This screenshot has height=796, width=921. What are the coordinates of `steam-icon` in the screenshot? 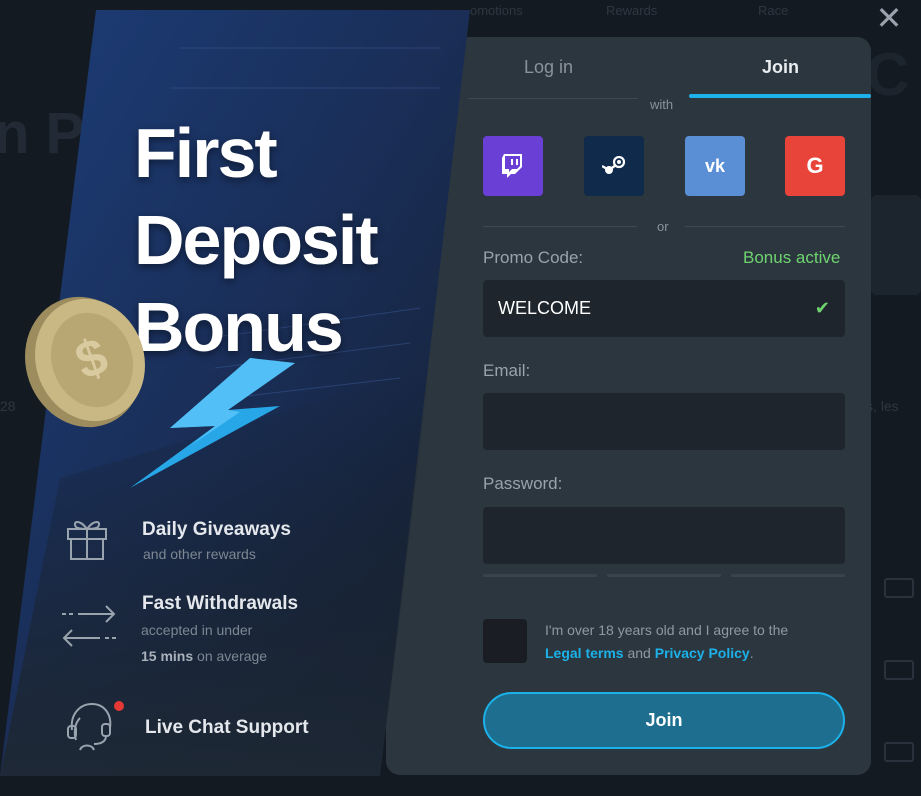 It's located at (614, 165).